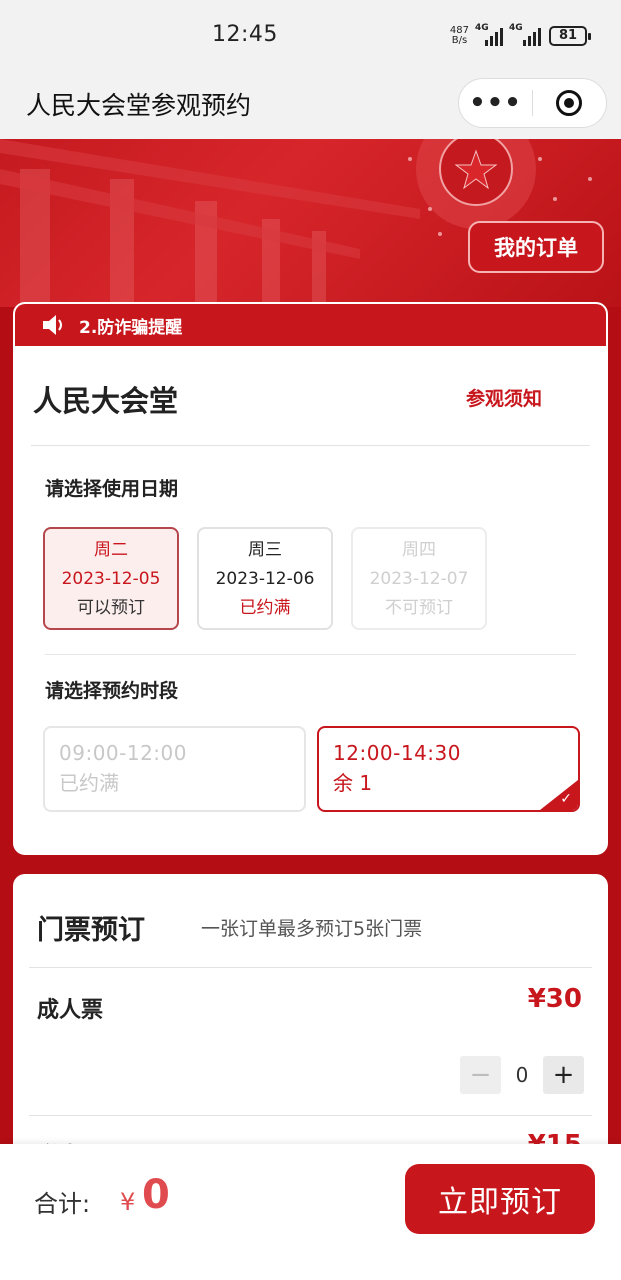  I want to click on total-label: 合计:, so click(62, 1204).